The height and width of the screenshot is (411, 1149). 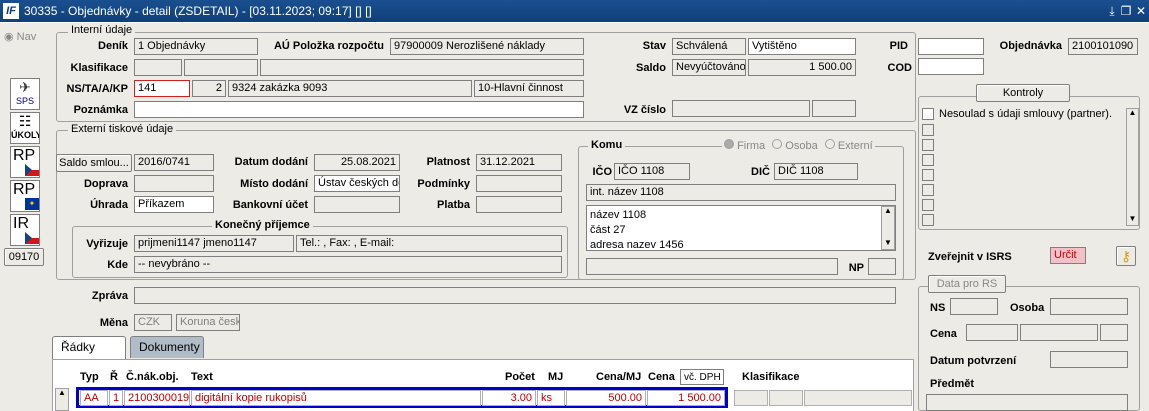 What do you see at coordinates (357, 204) in the screenshot?
I see `bankovni-ucet-field` at bounding box center [357, 204].